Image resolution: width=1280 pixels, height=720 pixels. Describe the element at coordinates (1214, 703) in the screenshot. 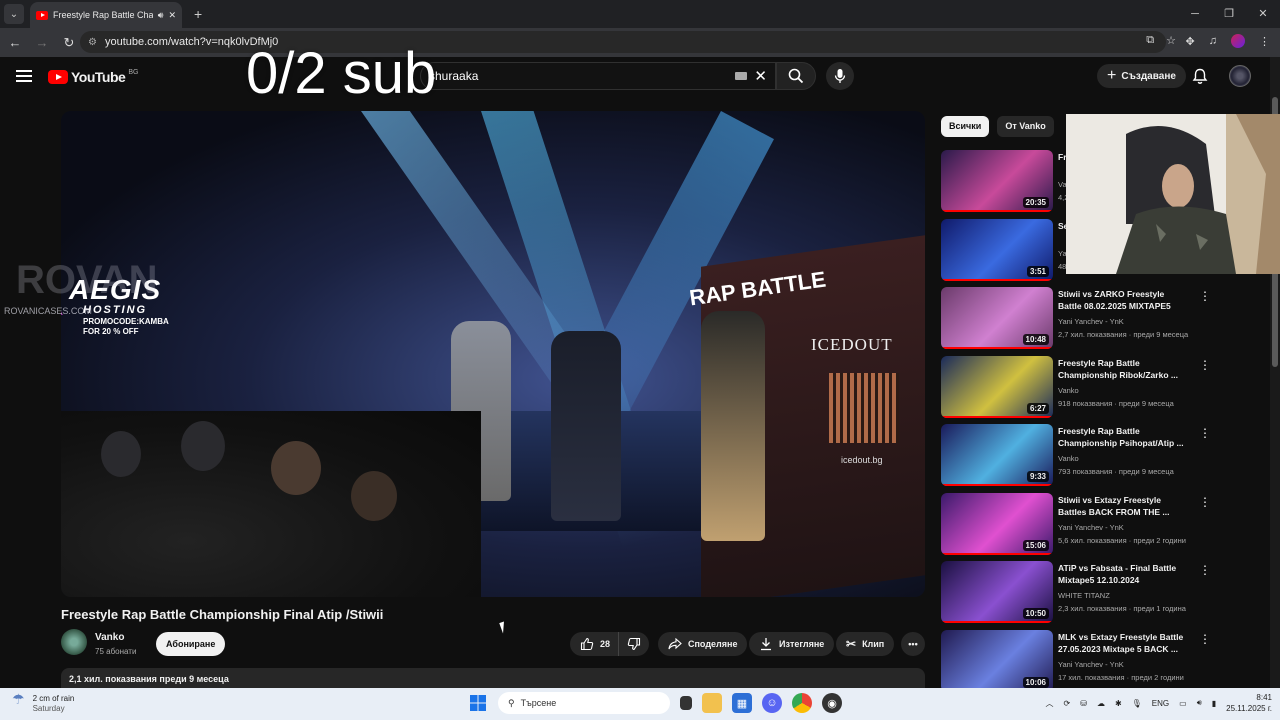

I see `battery-icon: ▮` at that location.